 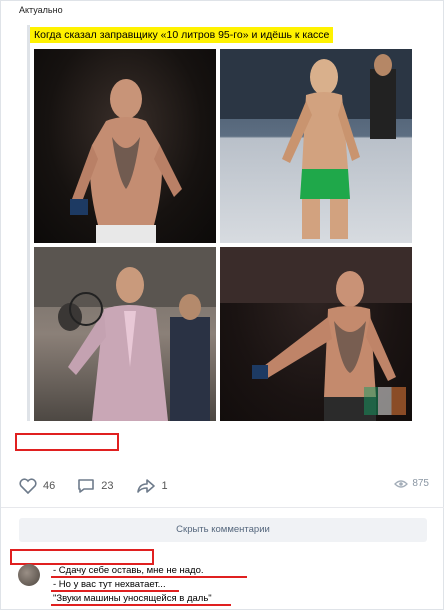 I want to click on share-button: 1, so click(x=152, y=486).